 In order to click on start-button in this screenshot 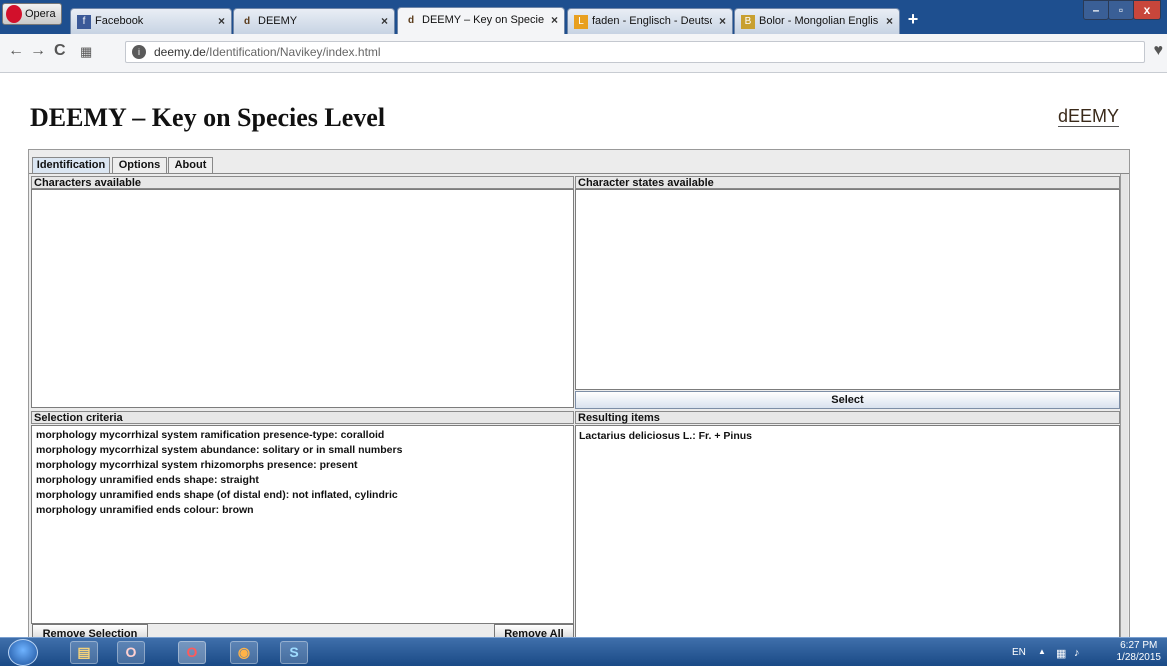, I will do `click(23, 652)`.